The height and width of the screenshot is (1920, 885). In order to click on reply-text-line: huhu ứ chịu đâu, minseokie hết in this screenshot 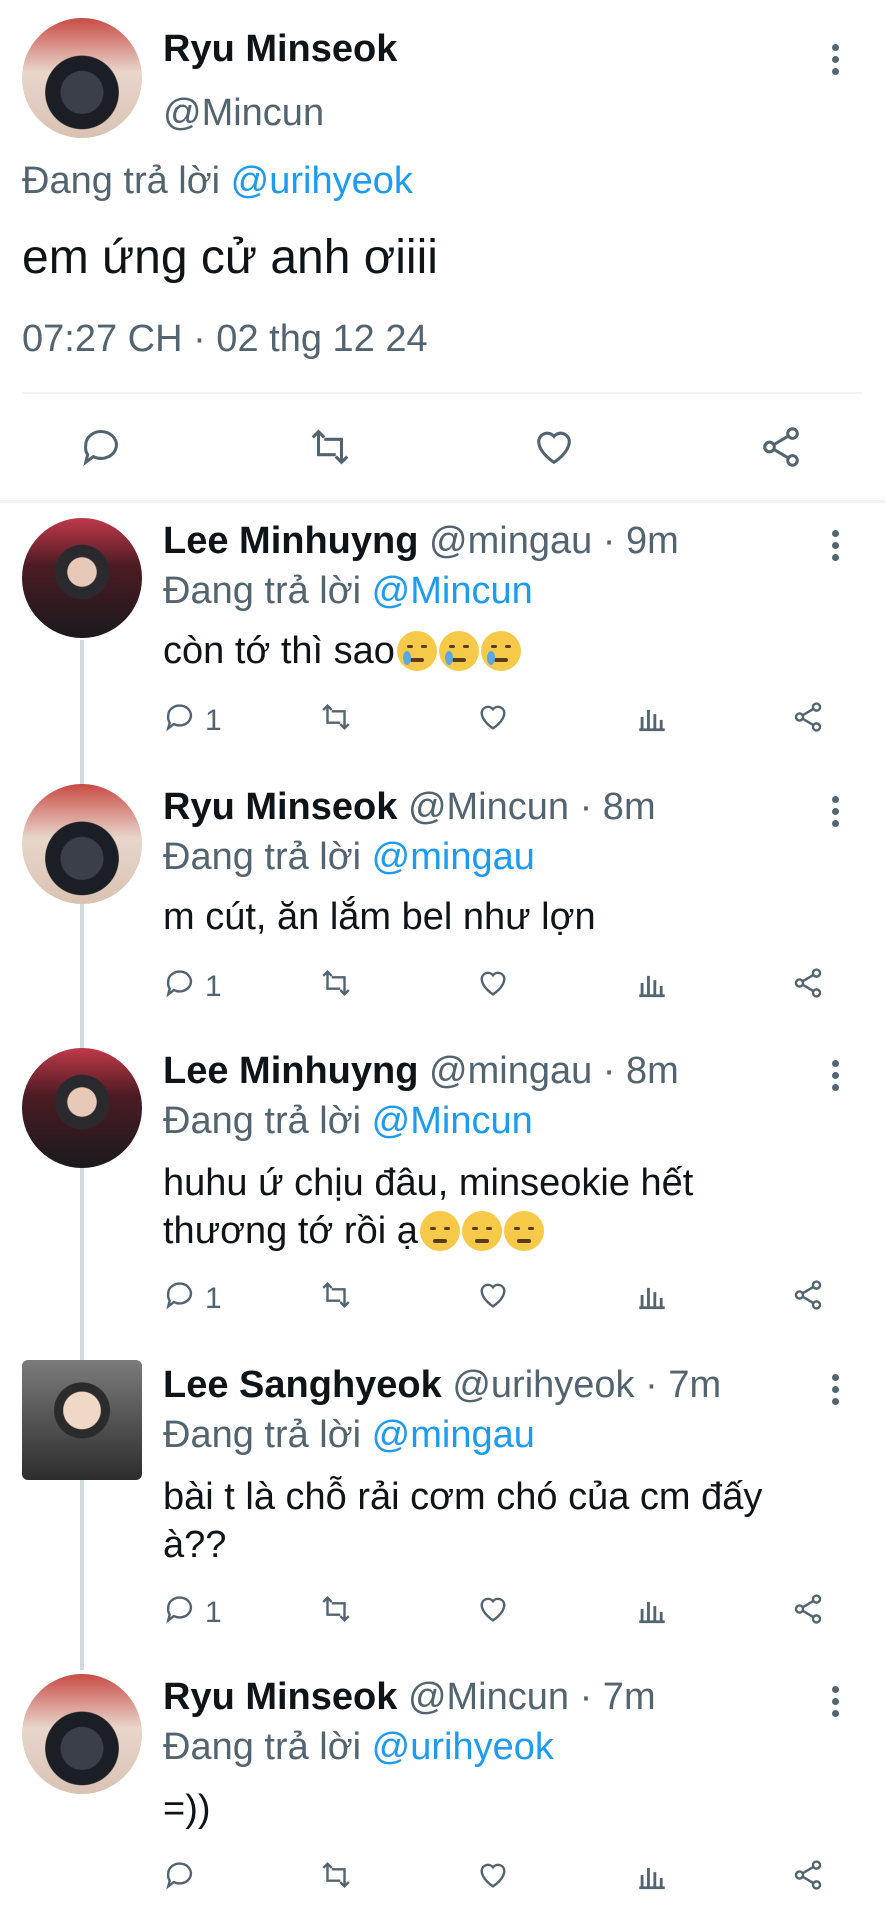, I will do `click(428, 1183)`.